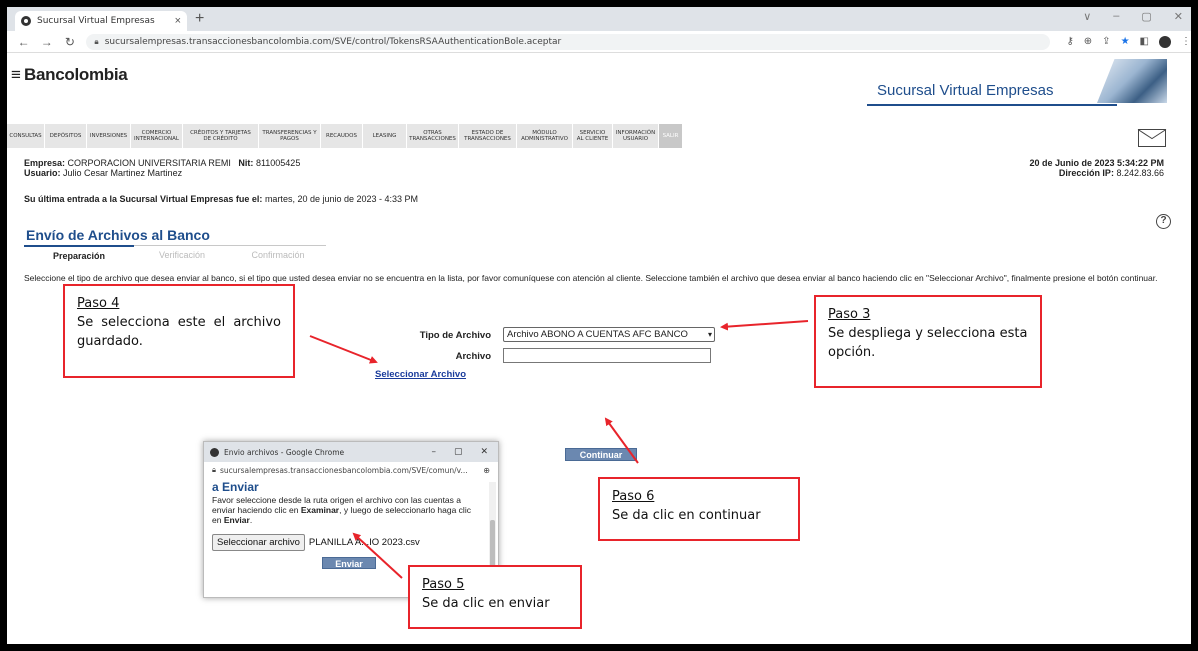 The height and width of the screenshot is (651, 1198). I want to click on bookmark-star-icon: ★, so click(1125, 41).